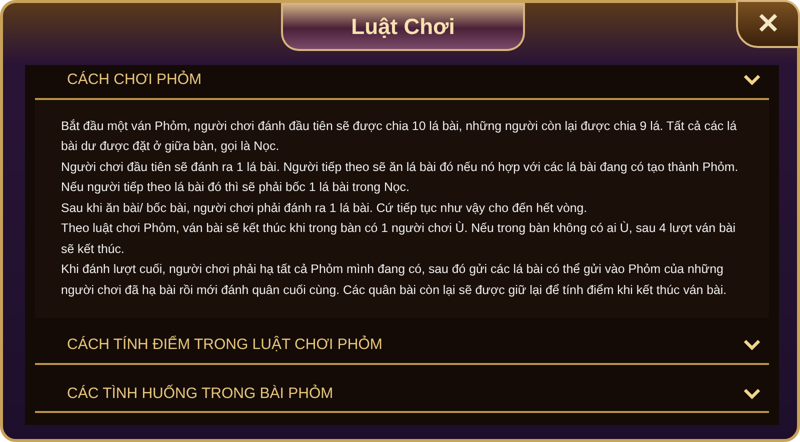 The width and height of the screenshot is (800, 442). What do you see at coordinates (400, 167) in the screenshot?
I see `rule-paragraph: Người chơi đầu tiên sẽ đánh ra 1 lá bài. Người tiếp theo sẽ ăn lá bài đó nếu nó hợp với các lá bài đang có tạo thành Phỏm.` at bounding box center [400, 167].